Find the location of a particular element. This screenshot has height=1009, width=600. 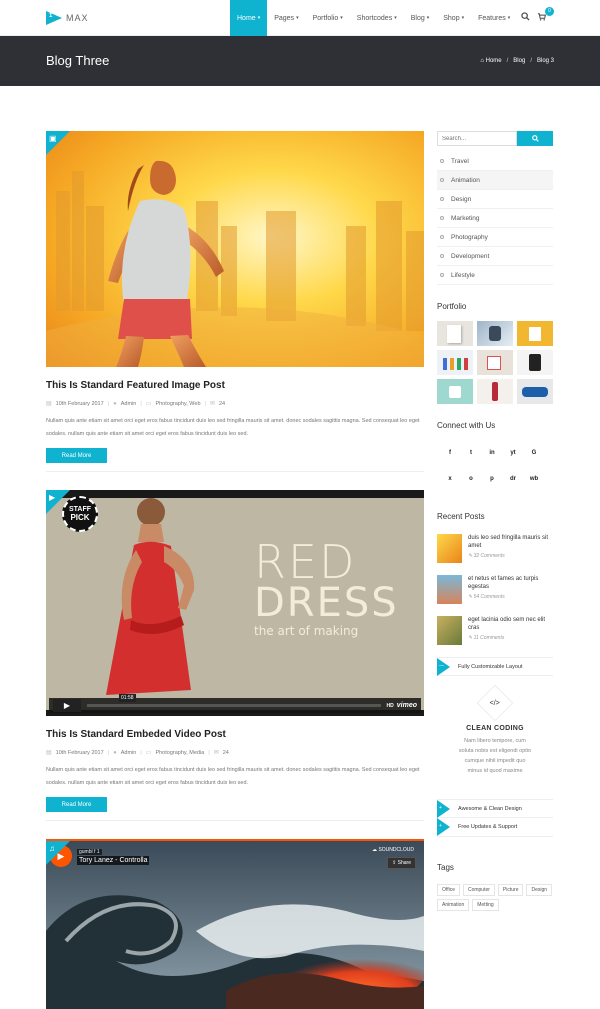

vimeo-logo: vimeo is located at coordinates (407, 705).